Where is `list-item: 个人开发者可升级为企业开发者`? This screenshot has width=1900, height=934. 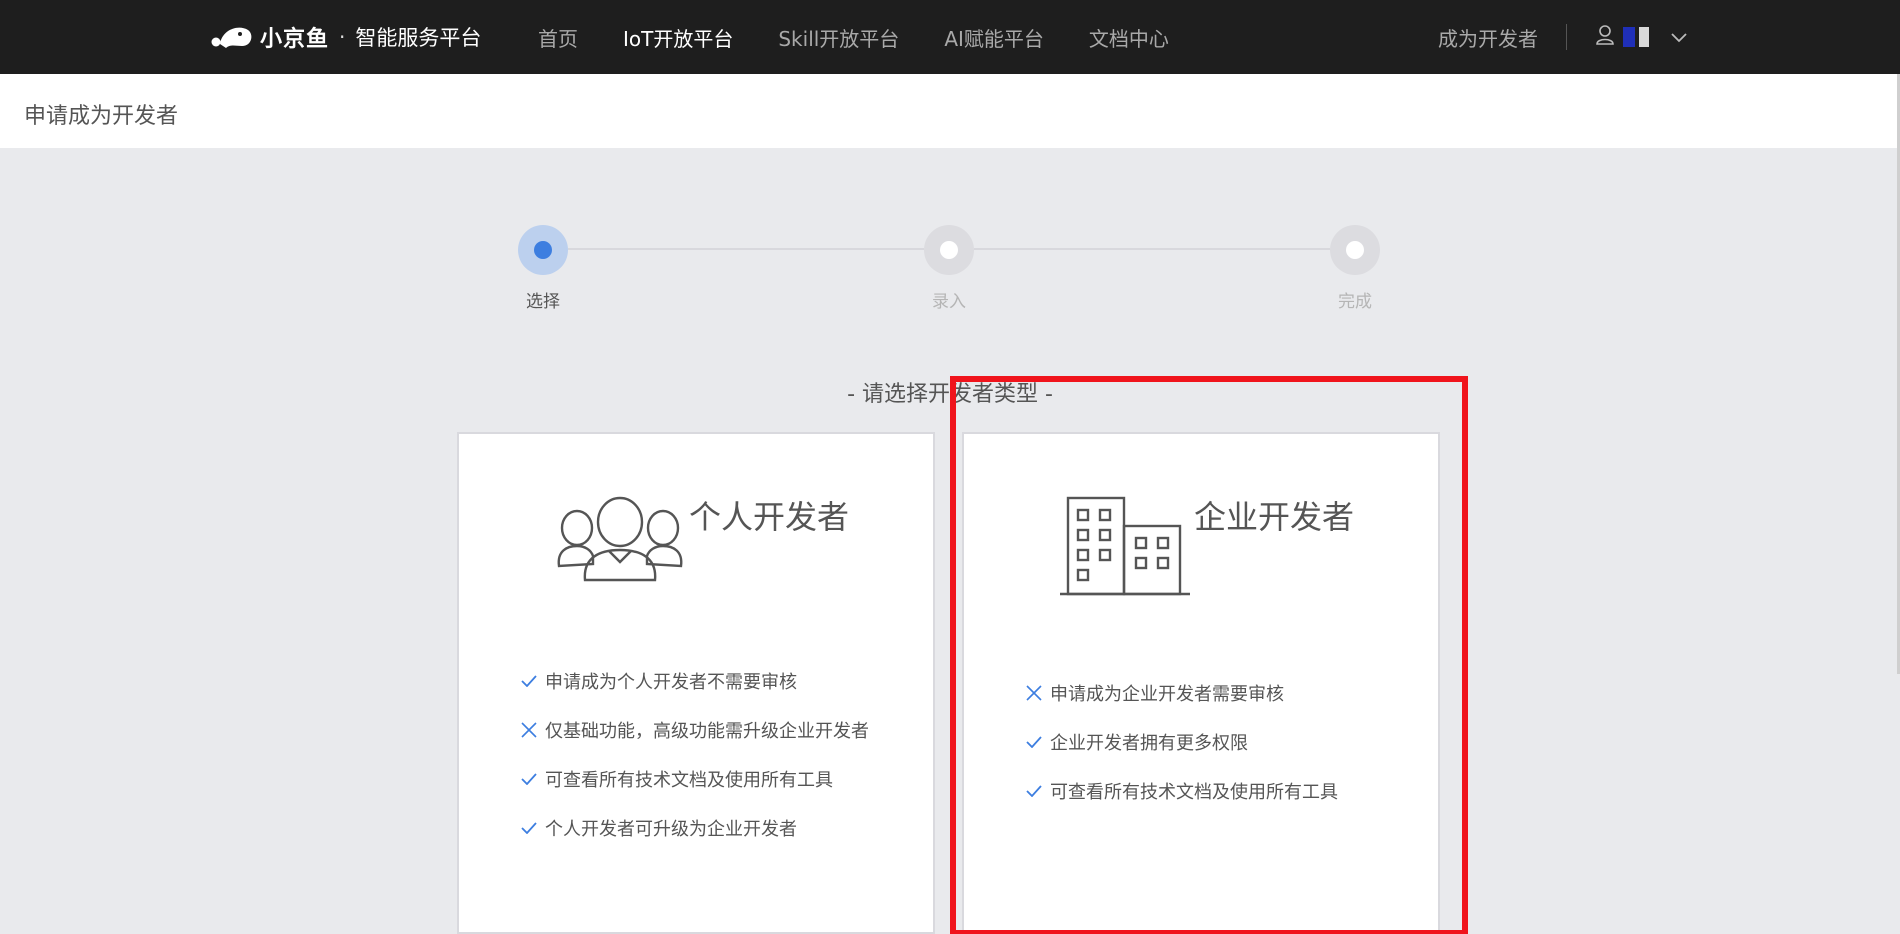
list-item: 个人开发者可升级为企业开发者 is located at coordinates (694, 827).